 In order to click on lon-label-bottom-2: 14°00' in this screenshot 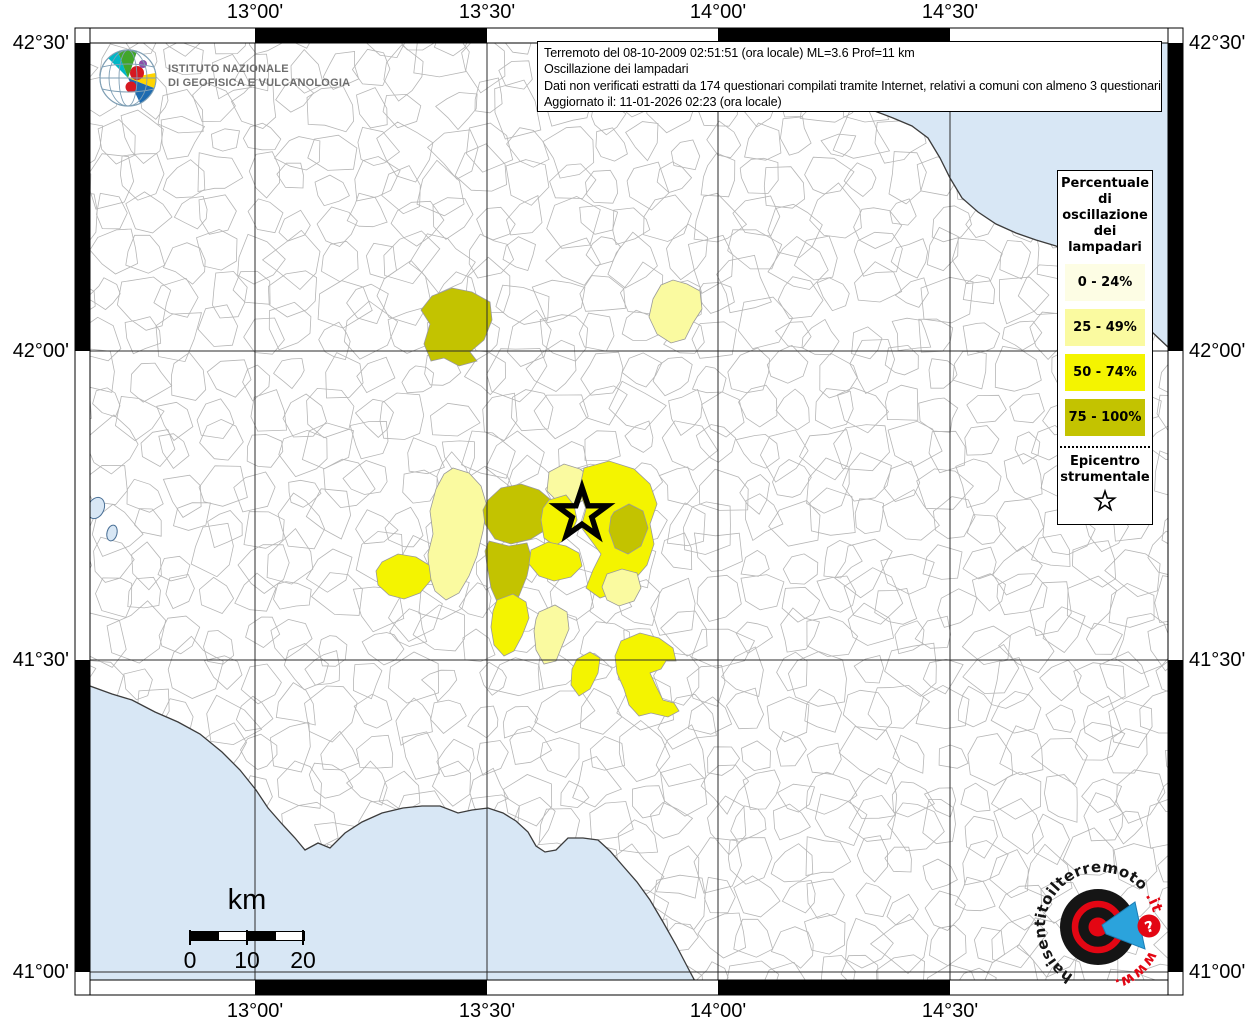, I will do `click(718, 1011)`.